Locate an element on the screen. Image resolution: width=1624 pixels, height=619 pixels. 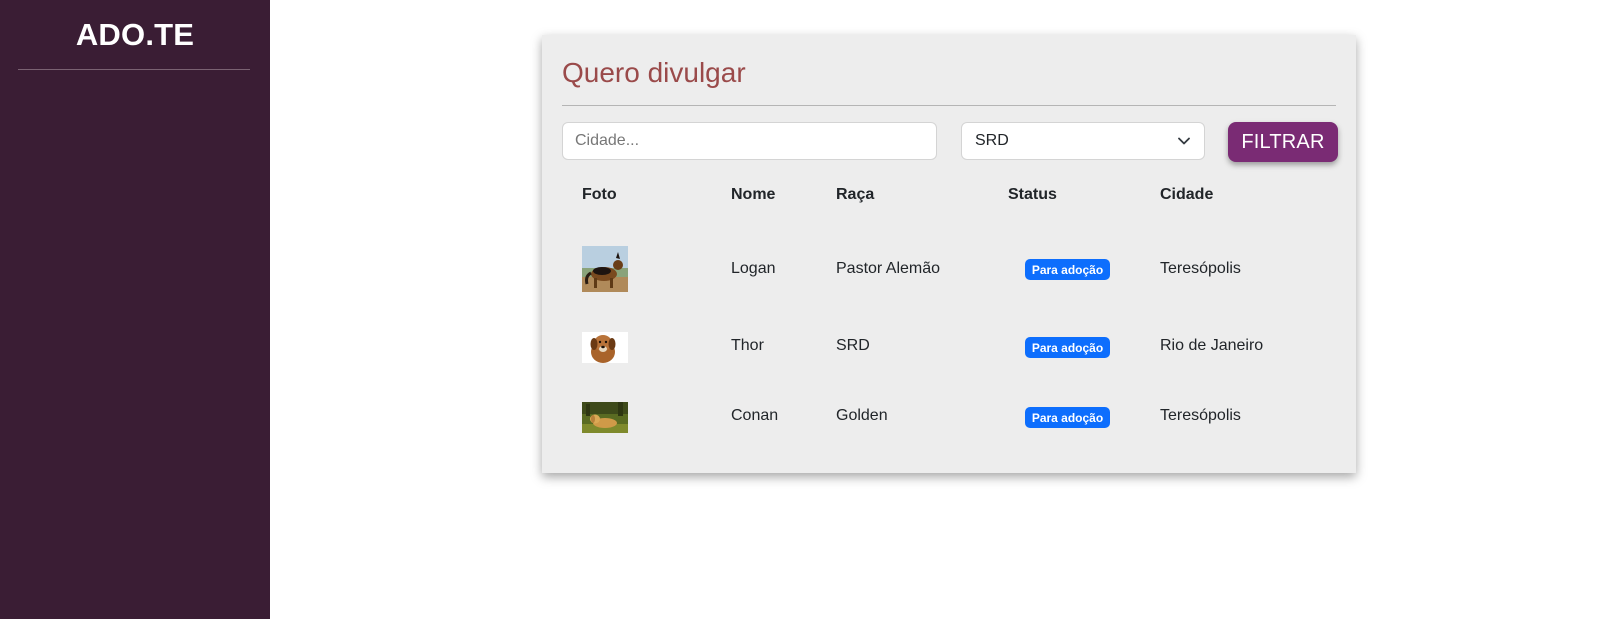
pet-name: Logan is located at coordinates (753, 268).